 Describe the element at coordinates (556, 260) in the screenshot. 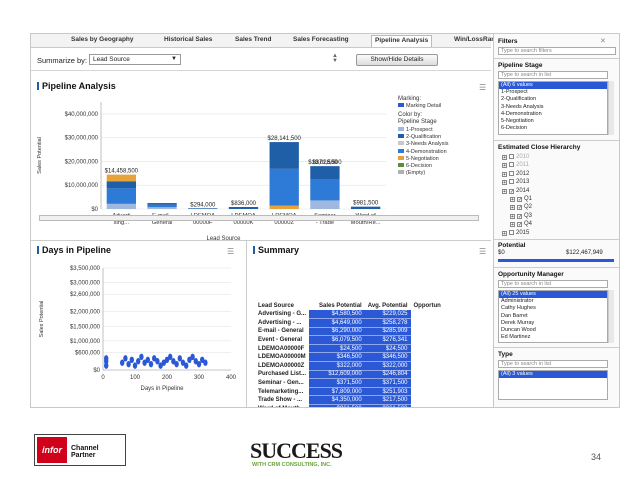

I see `potential-range-slider` at that location.